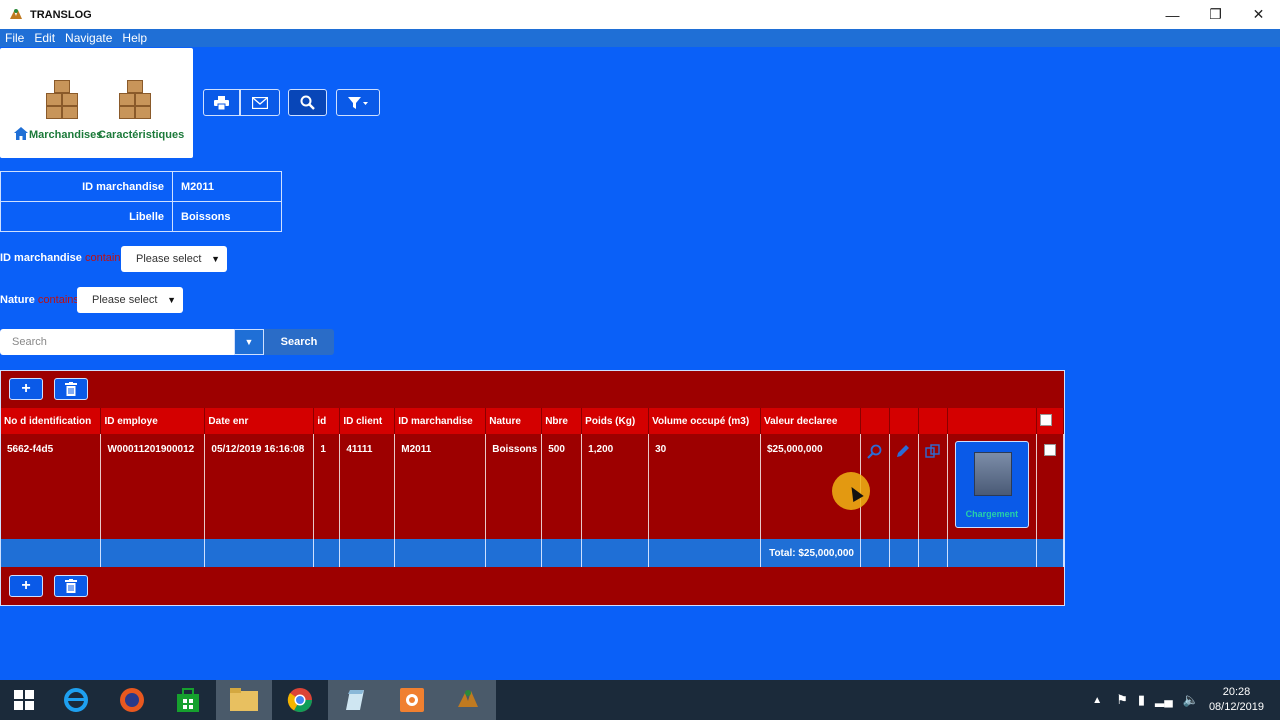 This screenshot has width=1280, height=720. Describe the element at coordinates (86, 186) in the screenshot. I see `field-label: ID marchandise` at that location.